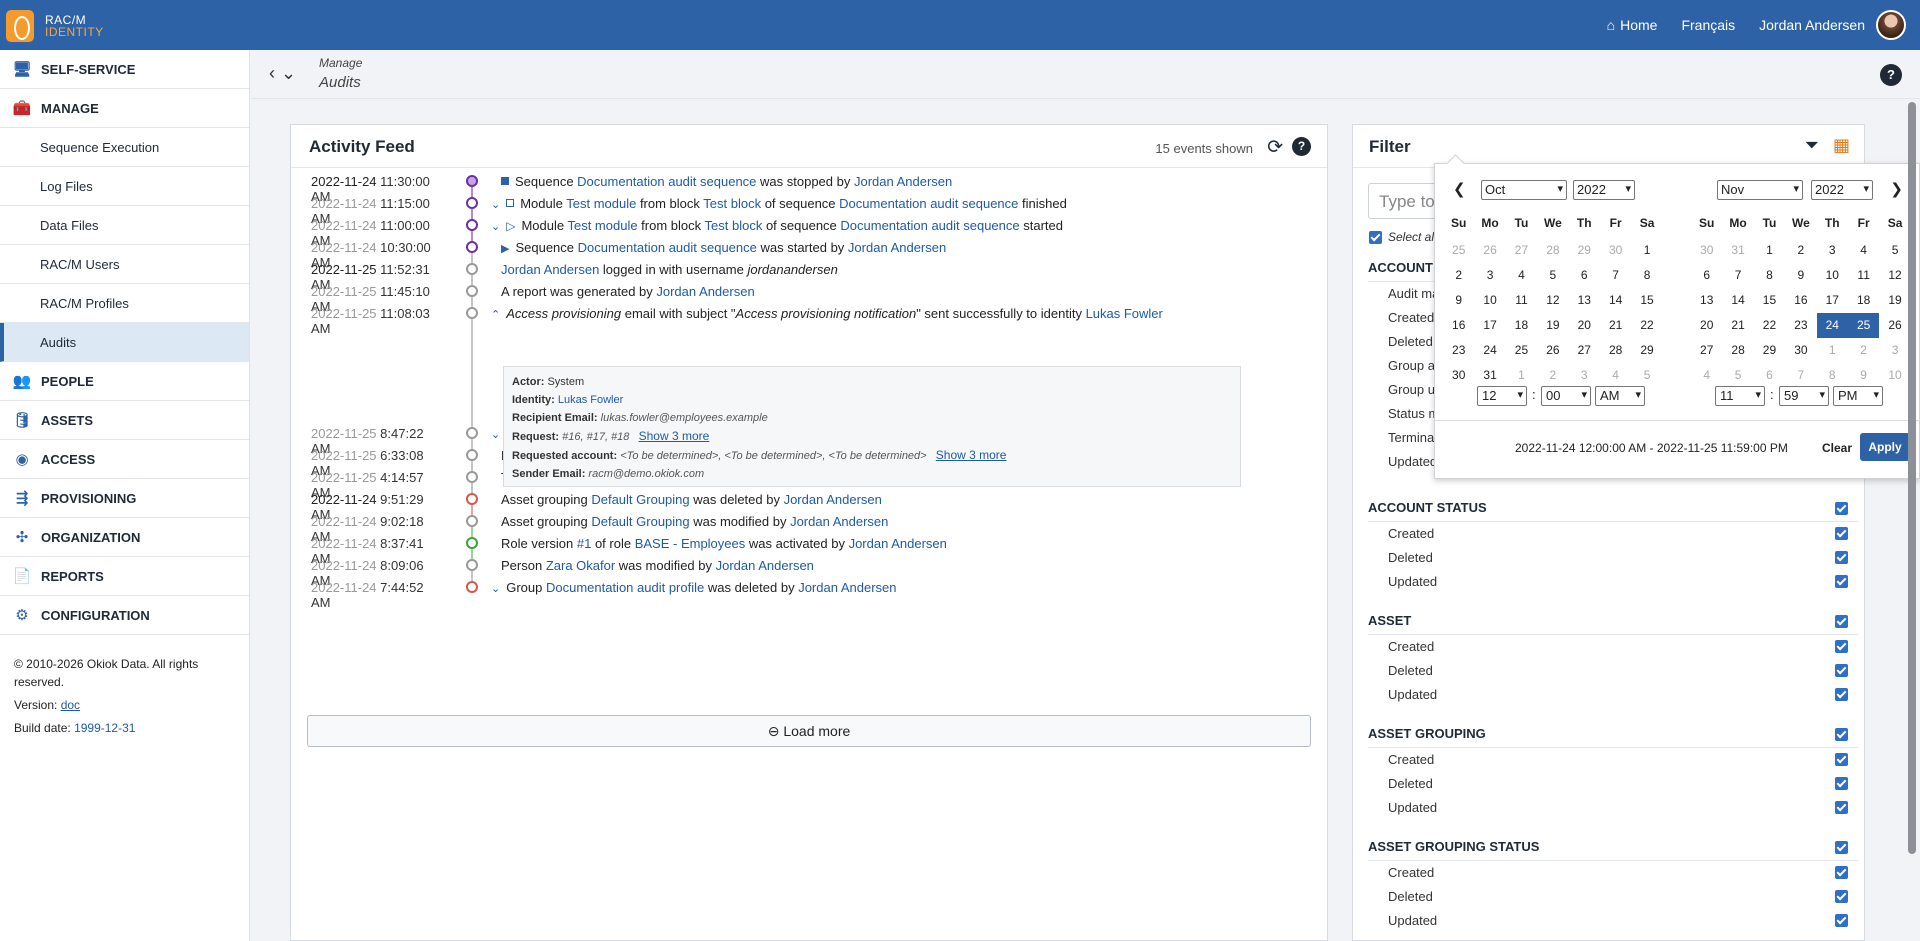 The image size is (1920, 941). What do you see at coordinates (1604, 190) in the screenshot?
I see `left-year-select: 2022` at bounding box center [1604, 190].